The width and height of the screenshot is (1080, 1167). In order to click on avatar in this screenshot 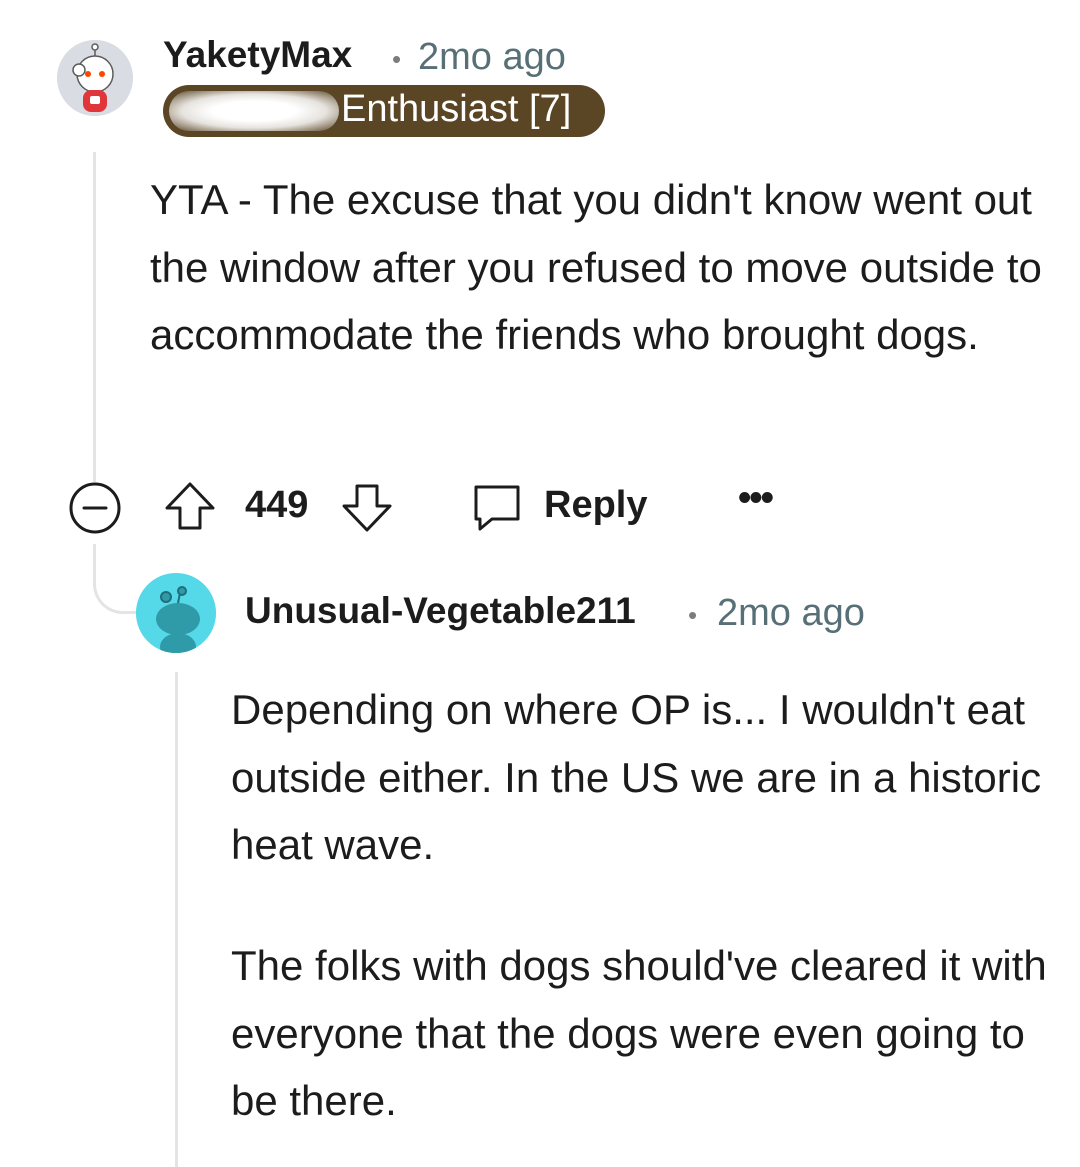, I will do `click(95, 78)`.